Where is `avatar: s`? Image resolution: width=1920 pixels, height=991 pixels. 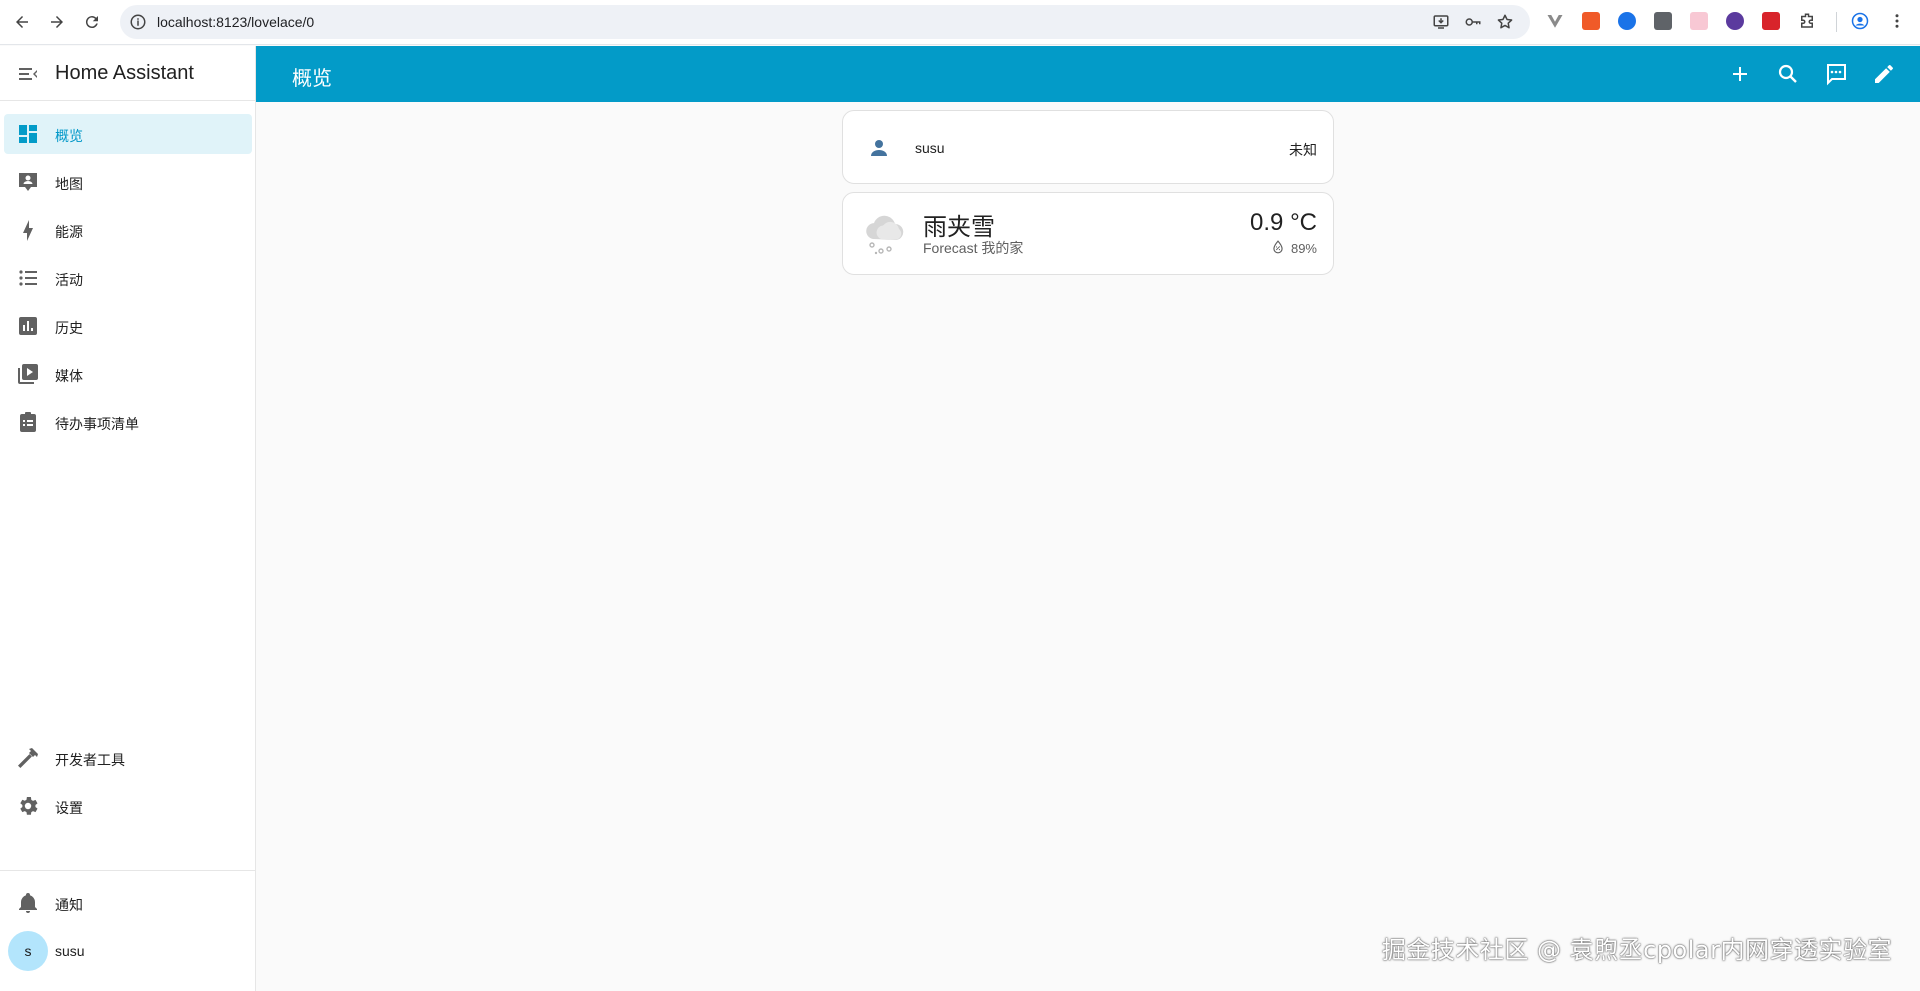
avatar: s is located at coordinates (28, 951).